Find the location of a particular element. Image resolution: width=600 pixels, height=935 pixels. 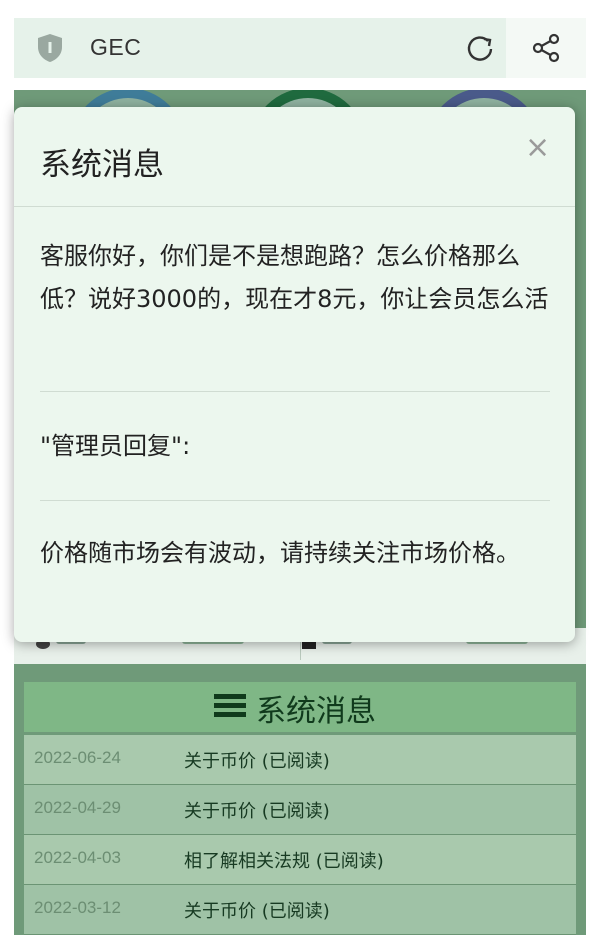

share-icon is located at coordinates (546, 48).